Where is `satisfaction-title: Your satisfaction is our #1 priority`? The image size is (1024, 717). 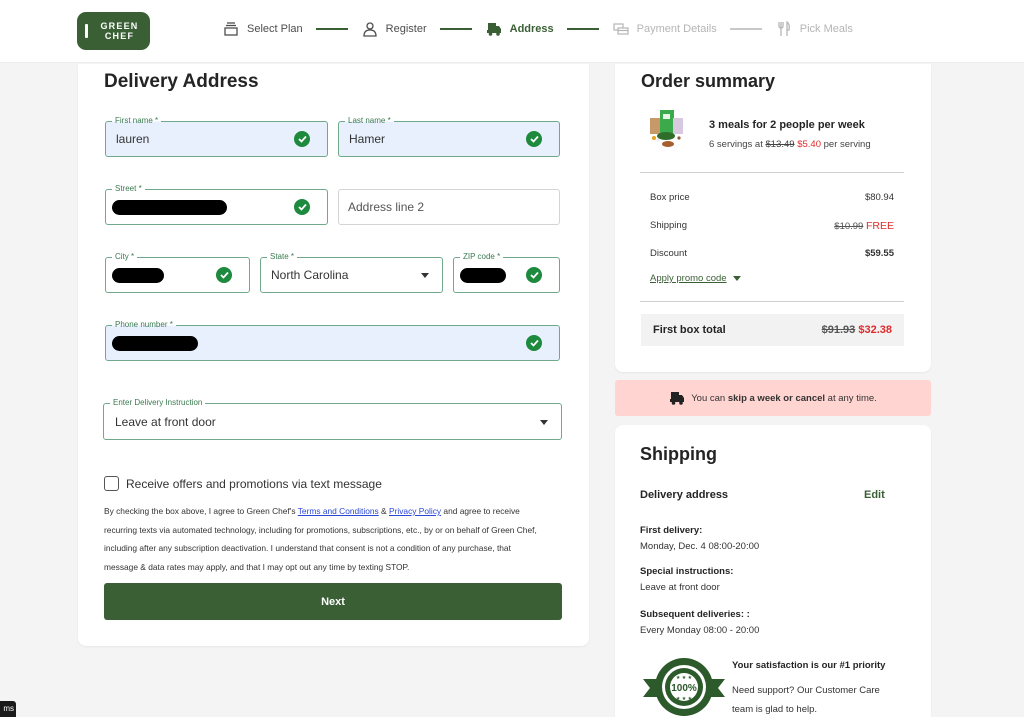
satisfaction-title: Your satisfaction is our #1 priority is located at coordinates (809, 665).